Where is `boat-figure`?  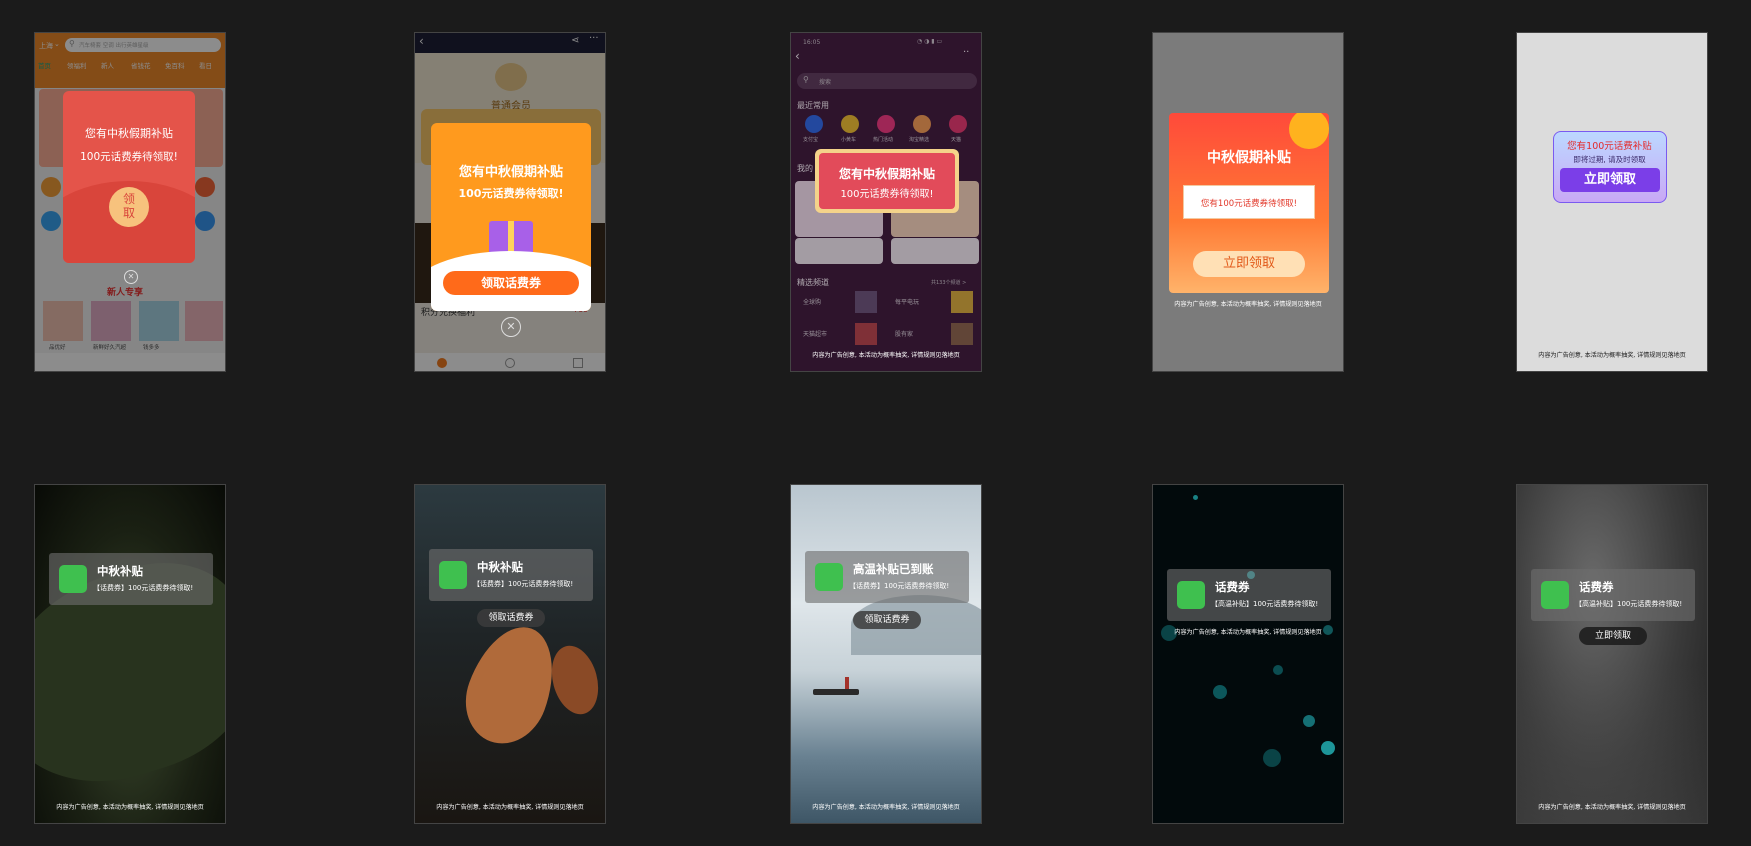
boat-figure is located at coordinates (847, 683).